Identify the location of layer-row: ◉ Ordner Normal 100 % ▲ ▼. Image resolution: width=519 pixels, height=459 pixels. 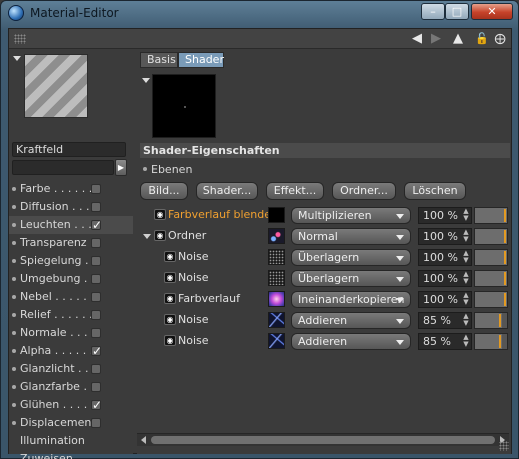
(325, 236).